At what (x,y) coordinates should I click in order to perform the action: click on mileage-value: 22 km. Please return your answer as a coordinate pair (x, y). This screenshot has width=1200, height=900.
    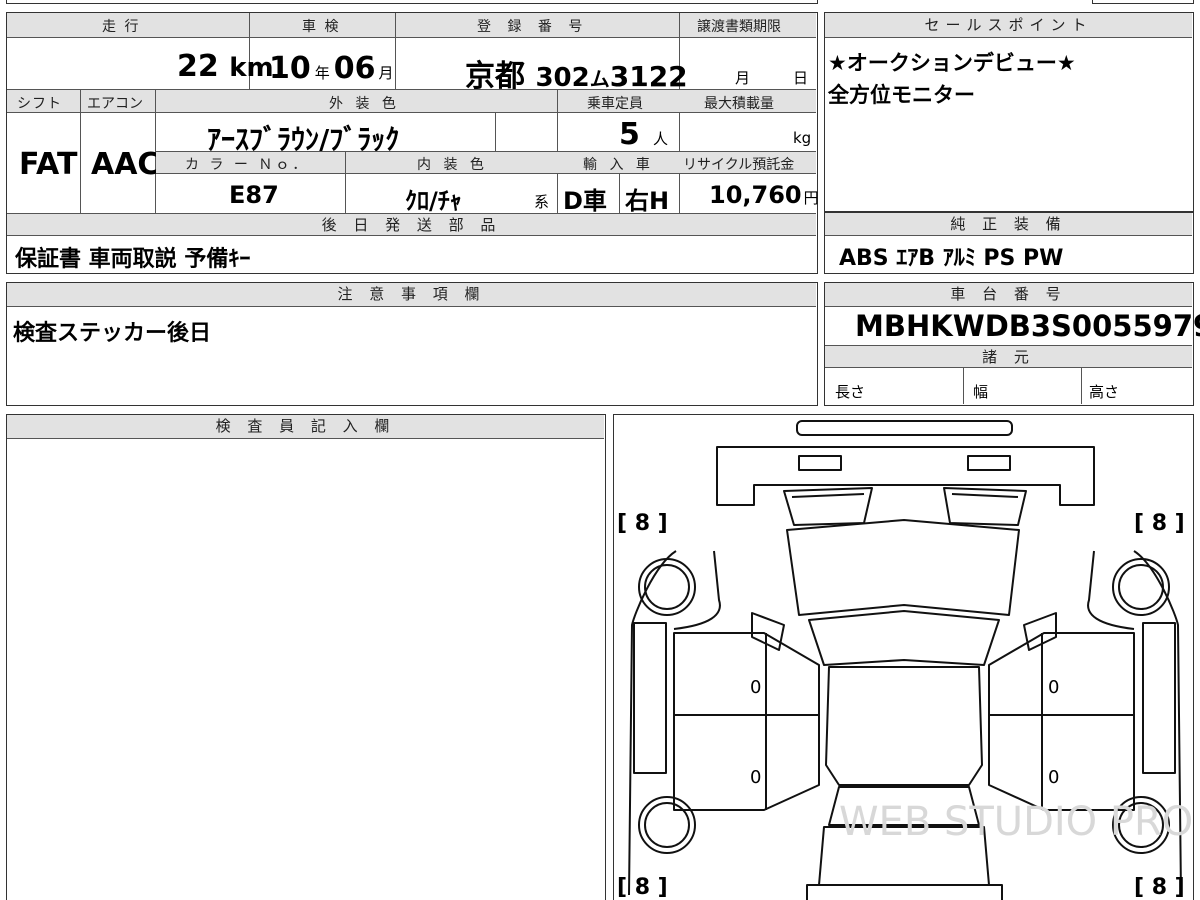
    Looking at the image, I should click on (225, 66).